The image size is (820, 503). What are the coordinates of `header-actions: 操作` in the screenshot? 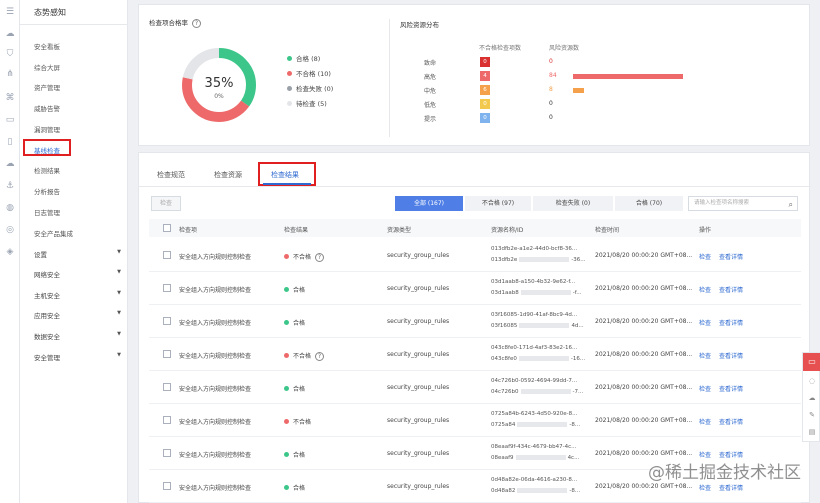 It's located at (705, 230).